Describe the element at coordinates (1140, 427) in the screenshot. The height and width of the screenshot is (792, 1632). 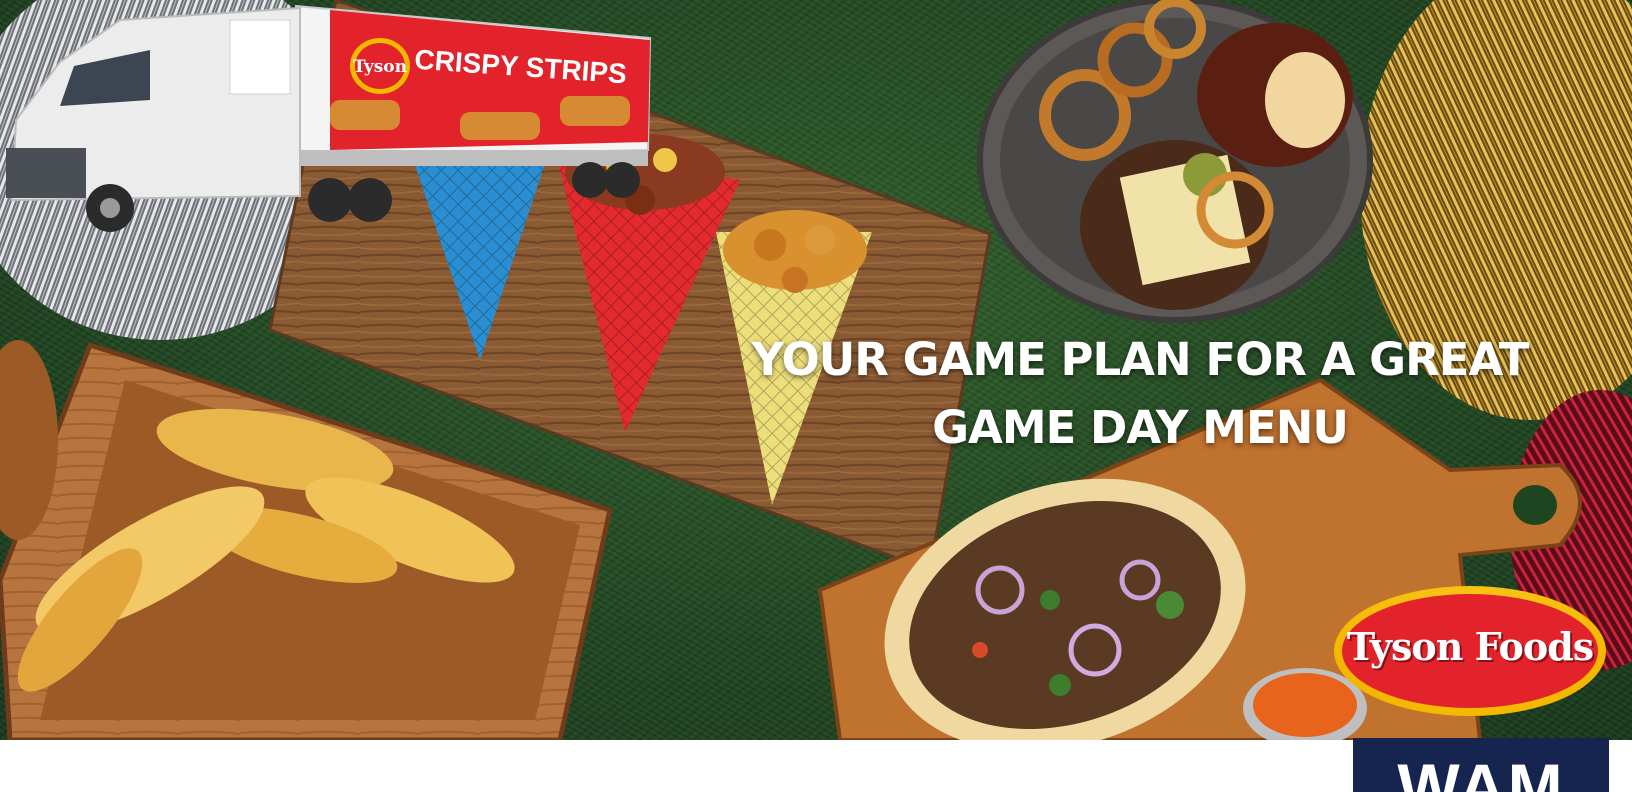
I see `headline-line-2: GAME DAY MENU` at that location.